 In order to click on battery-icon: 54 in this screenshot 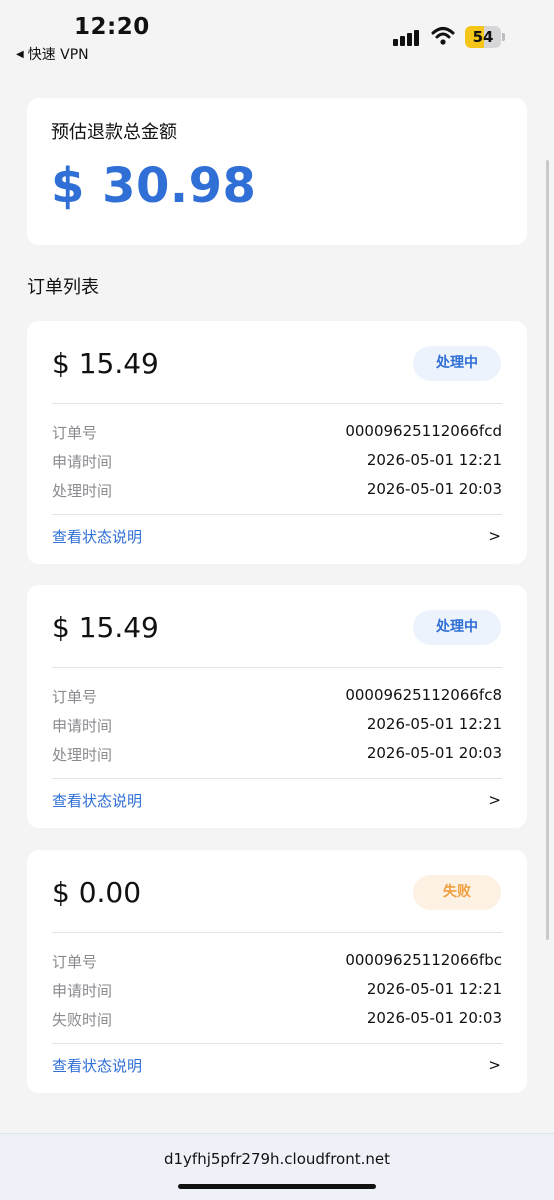, I will do `click(485, 37)`.